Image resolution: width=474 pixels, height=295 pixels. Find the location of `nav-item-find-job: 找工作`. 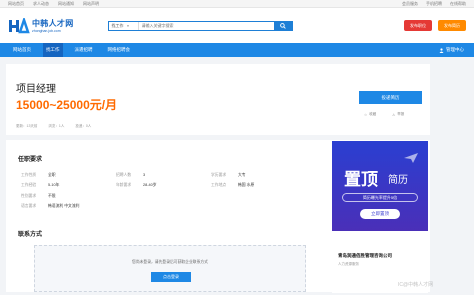

nav-item-find-job: 找工作 is located at coordinates (53, 50).